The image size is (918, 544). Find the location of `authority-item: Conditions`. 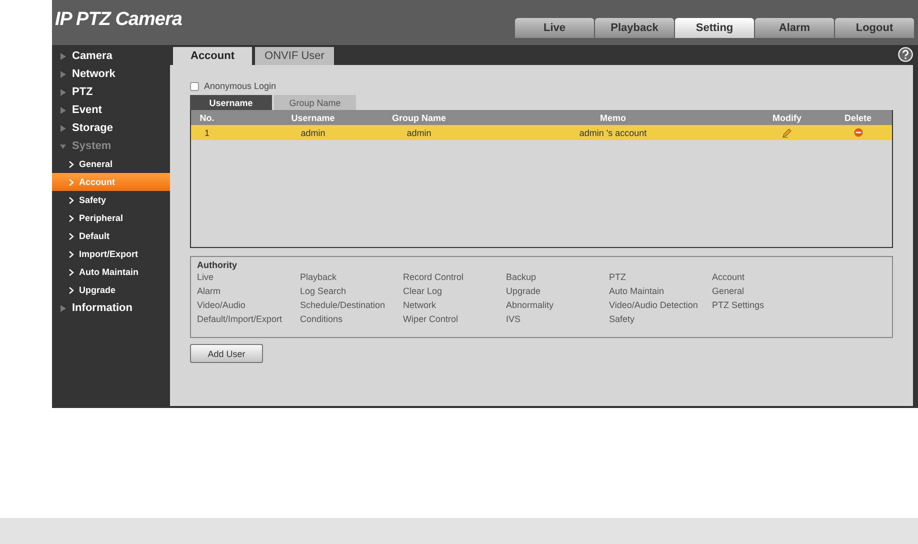

authority-item: Conditions is located at coordinates (322, 319).